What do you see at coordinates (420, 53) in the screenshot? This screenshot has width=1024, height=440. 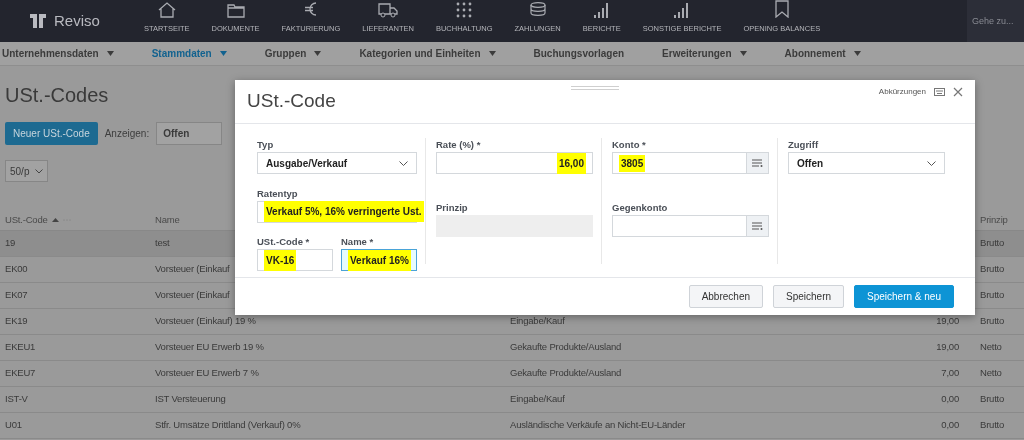 I see `sub-nav-menu: Kategorien und Einheiten` at bounding box center [420, 53].